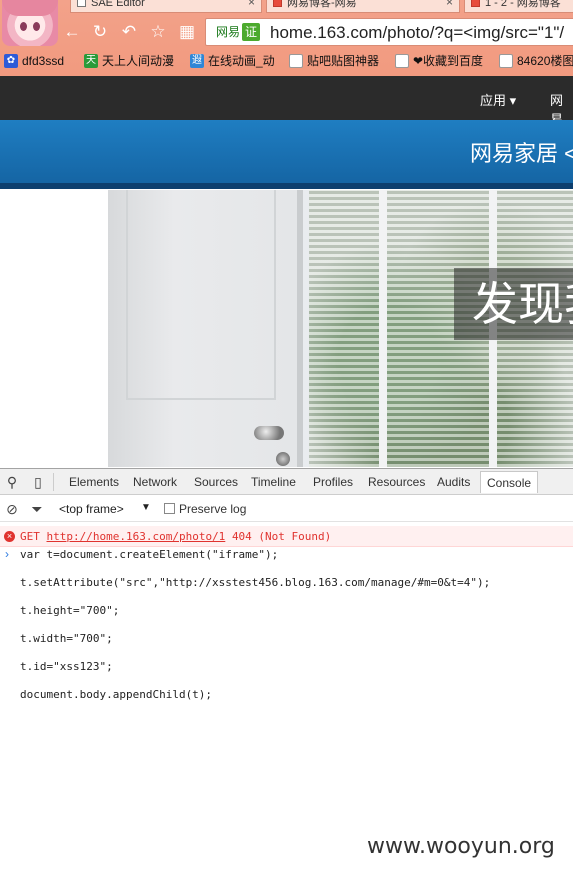 The image size is (573, 876). What do you see at coordinates (30, 8) in the screenshot?
I see `avatar-hair` at bounding box center [30, 8].